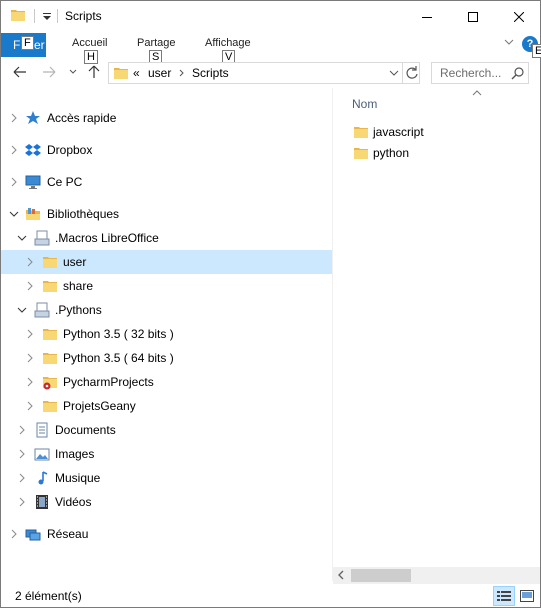 This screenshot has height=608, width=541. I want to click on keytip-file: F, so click(27, 43).